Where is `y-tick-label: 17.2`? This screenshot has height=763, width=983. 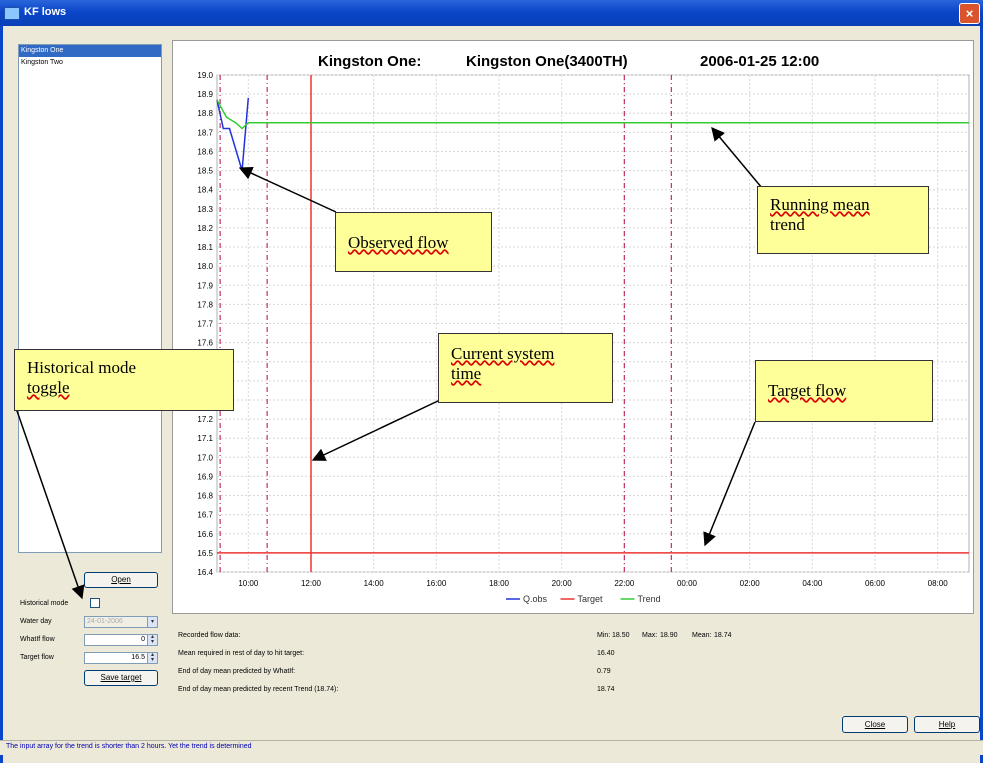 y-tick-label: 17.2 is located at coordinates (205, 419).